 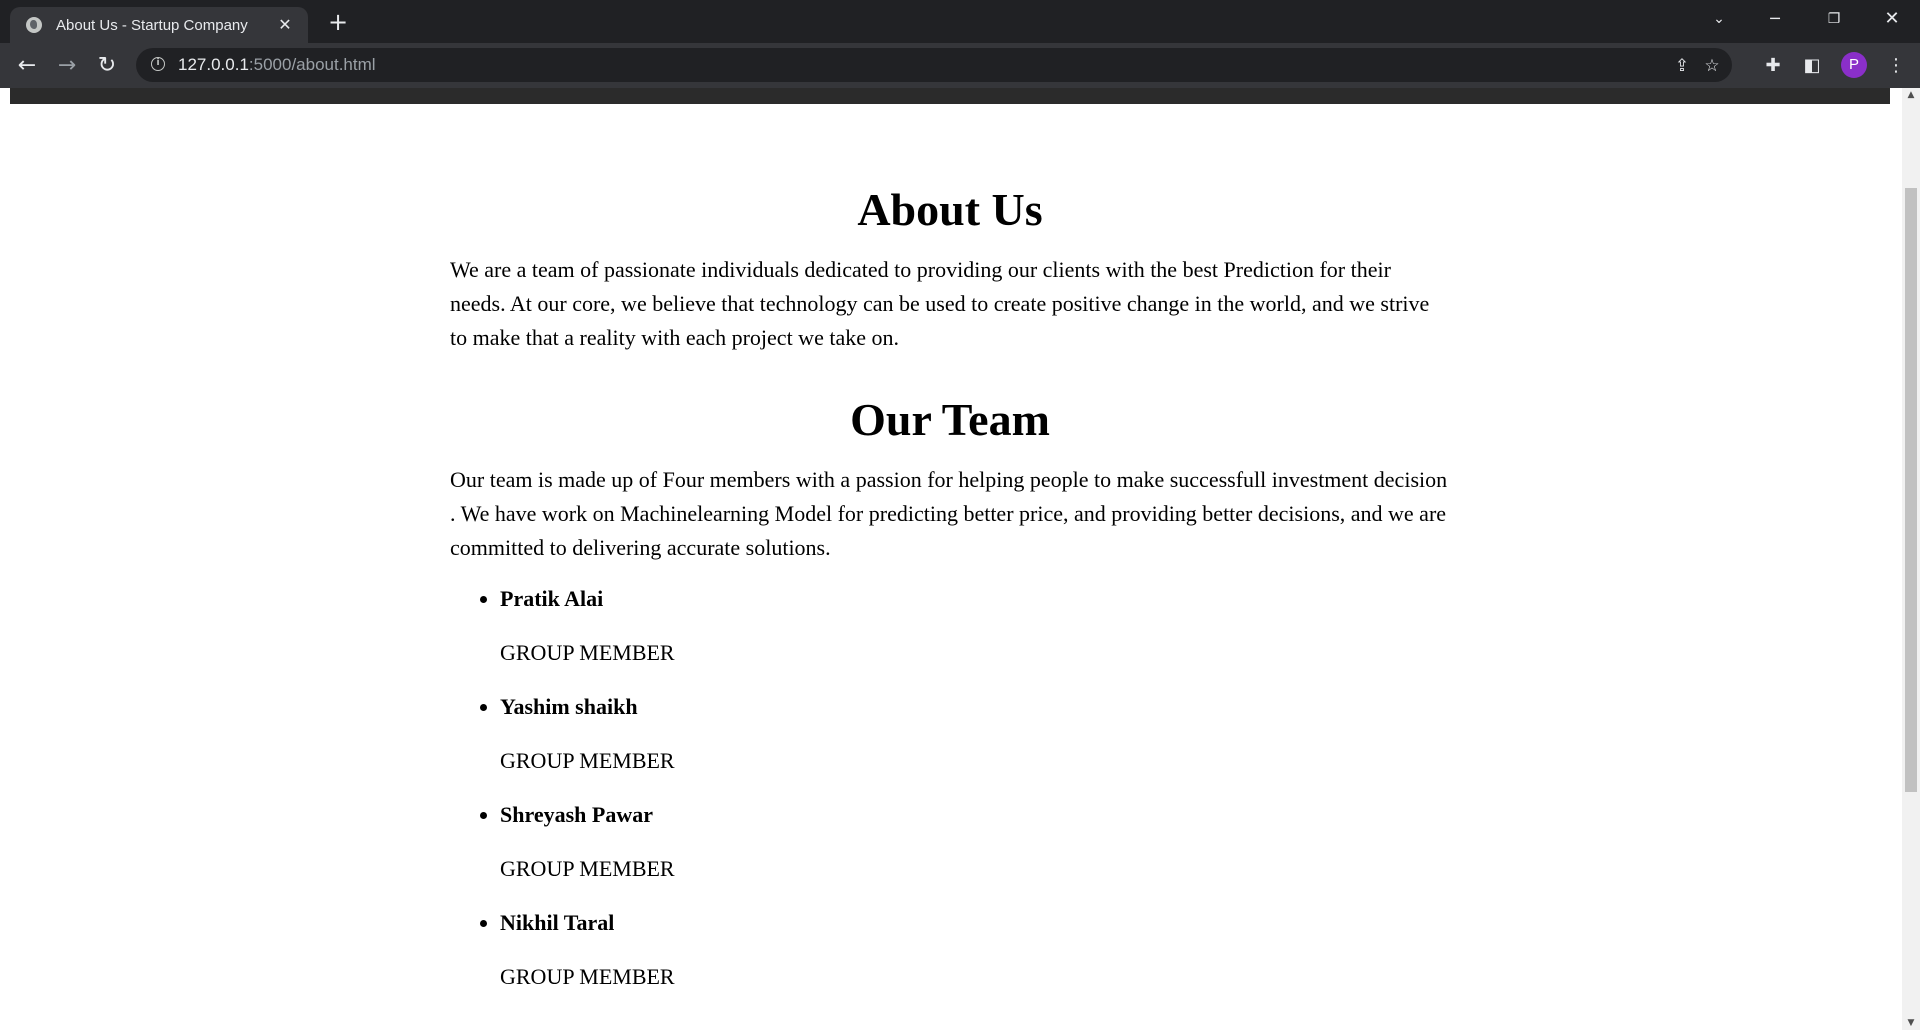 I want to click on avatar: P, so click(x=1854, y=65).